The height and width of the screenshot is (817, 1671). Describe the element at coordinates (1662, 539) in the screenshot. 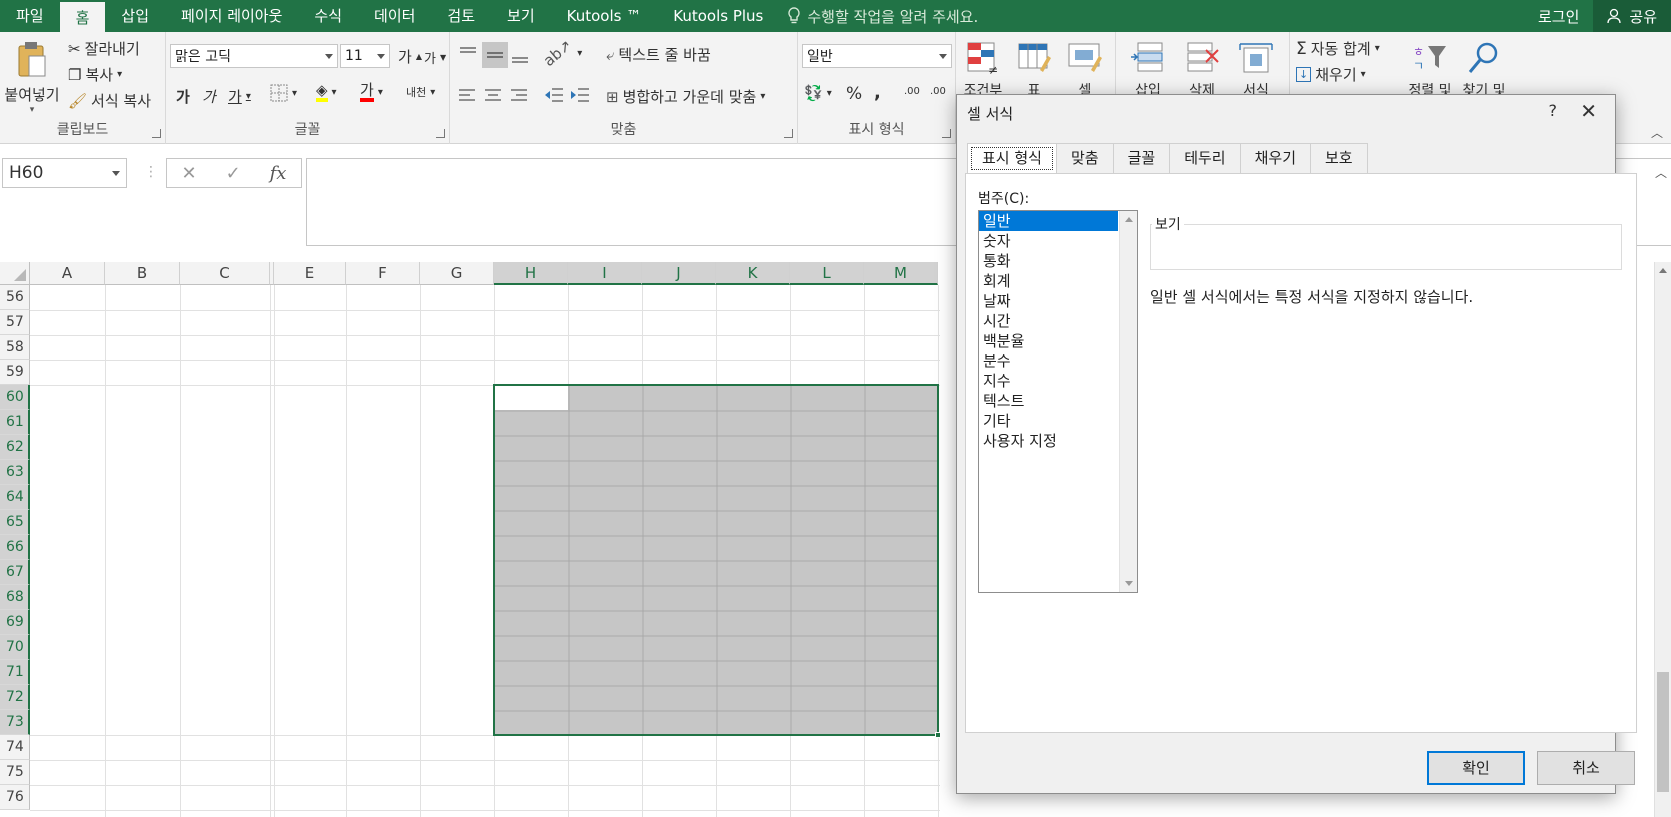

I see `vertical-scrollbar` at that location.